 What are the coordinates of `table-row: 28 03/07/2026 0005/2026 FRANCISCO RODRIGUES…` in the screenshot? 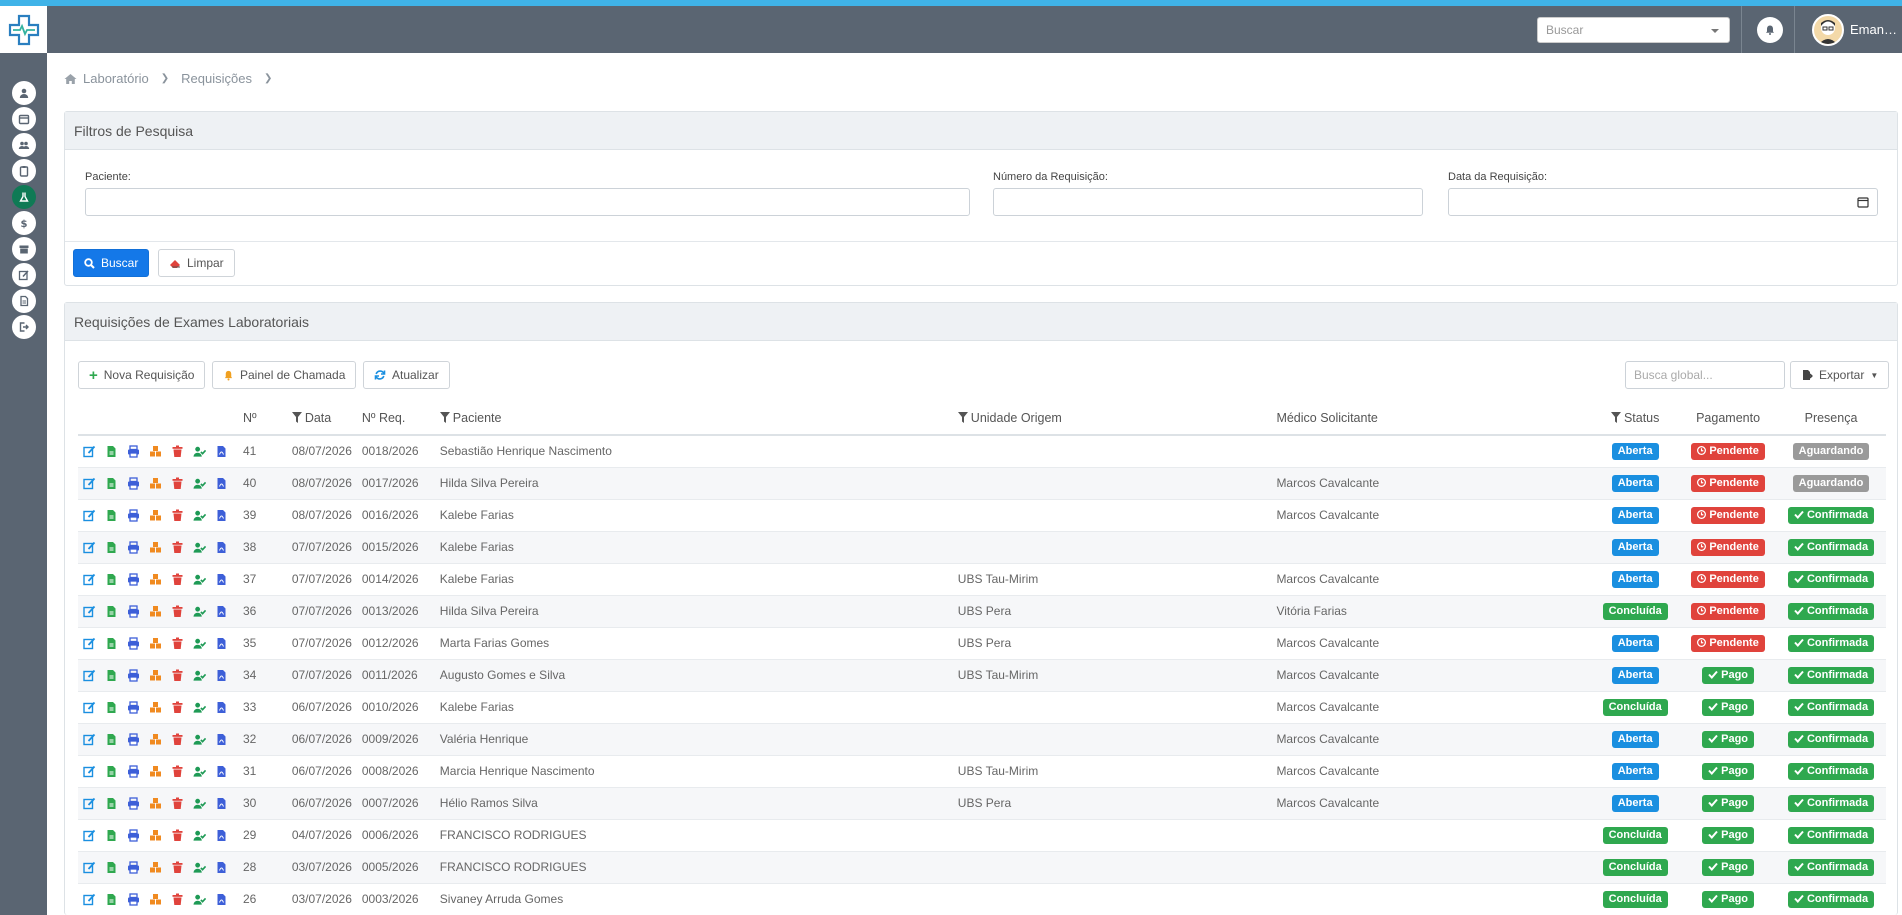 It's located at (982, 867).